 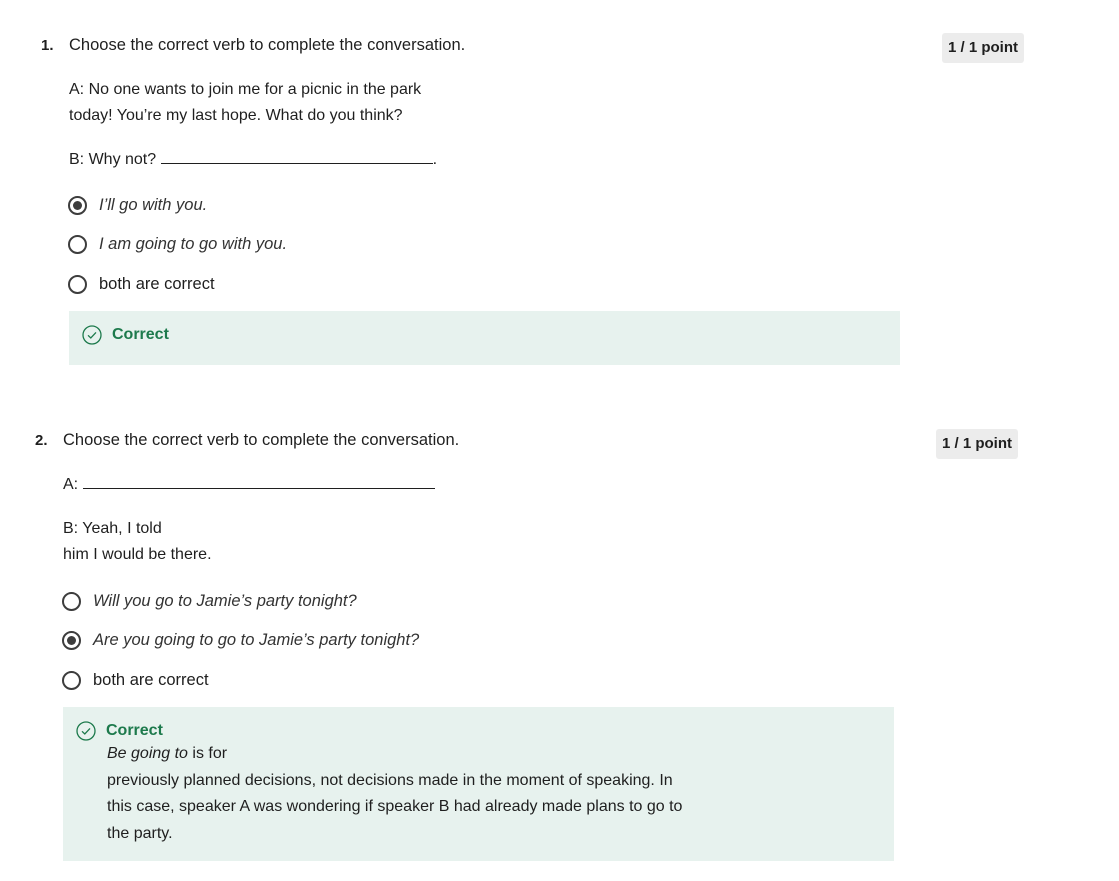 What do you see at coordinates (193, 243) in the screenshot?
I see `option-label: I am going to go with you.` at bounding box center [193, 243].